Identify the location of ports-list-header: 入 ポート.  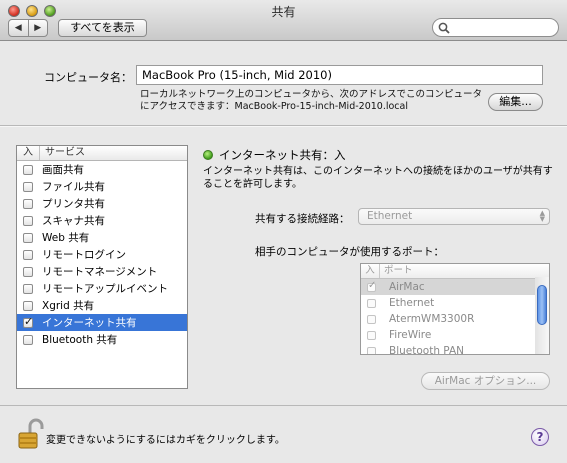
(455, 271).